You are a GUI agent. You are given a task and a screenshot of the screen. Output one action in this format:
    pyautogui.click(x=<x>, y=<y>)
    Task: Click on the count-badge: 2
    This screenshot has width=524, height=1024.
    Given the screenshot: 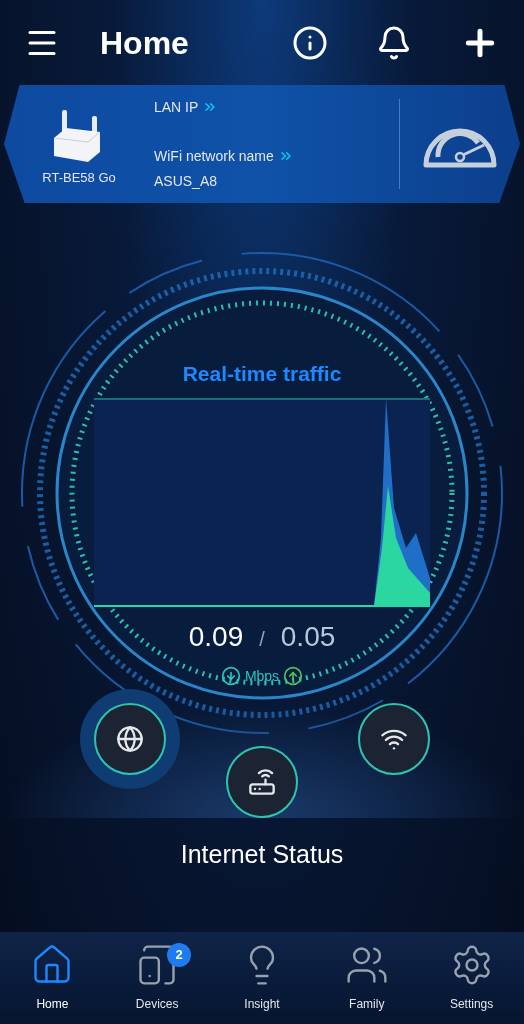 What is the action you would take?
    pyautogui.click(x=179, y=955)
    